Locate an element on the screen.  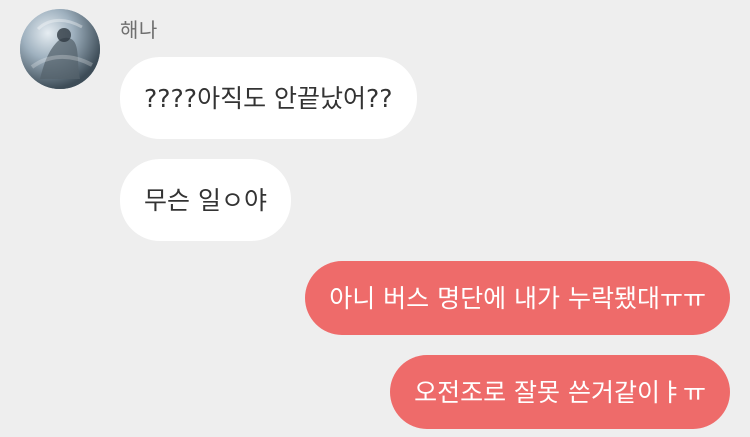
message-text: 오전조로 잘못 쓴거같이ㅑㅠ is located at coordinates (560, 392).